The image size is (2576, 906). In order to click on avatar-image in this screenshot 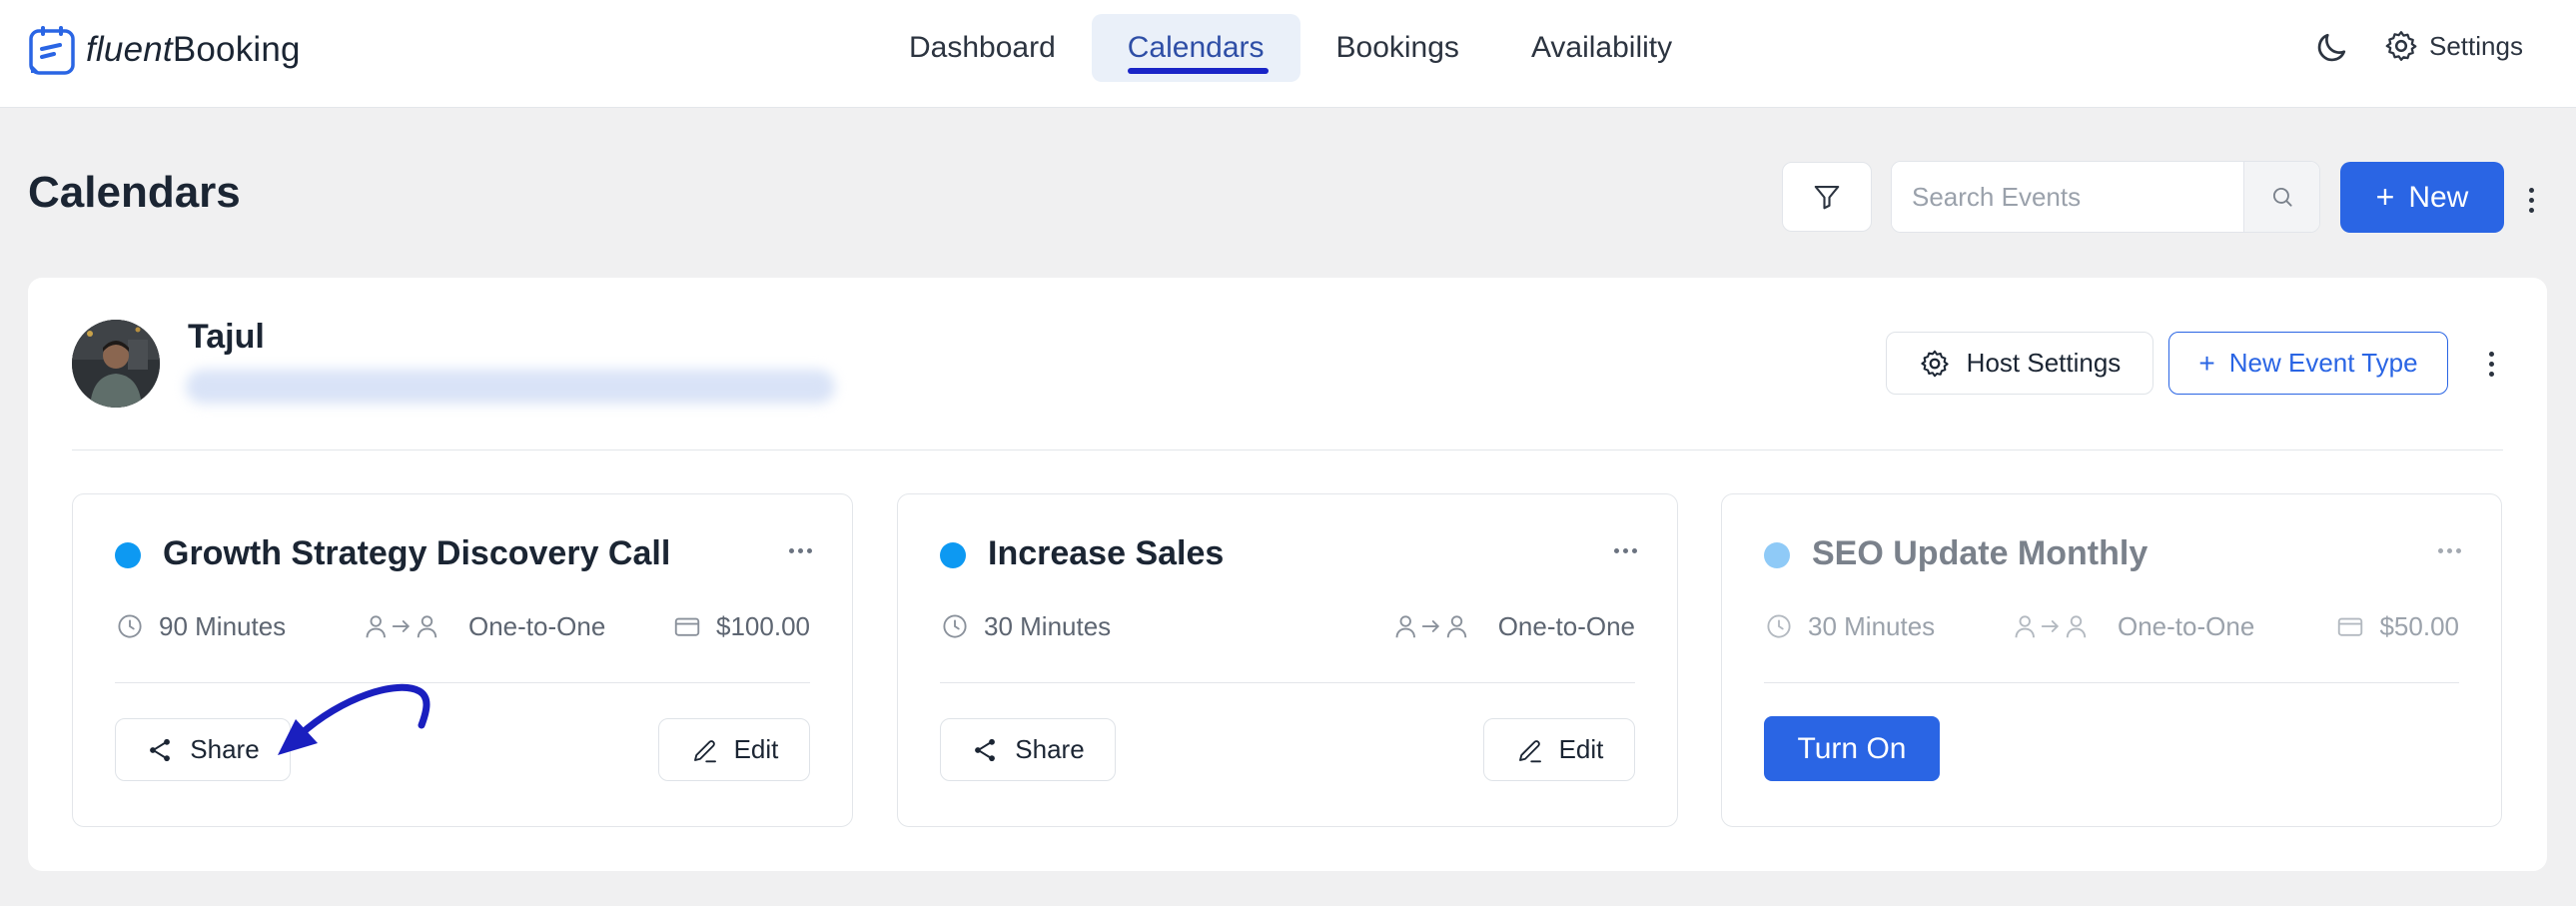, I will do `click(116, 364)`.